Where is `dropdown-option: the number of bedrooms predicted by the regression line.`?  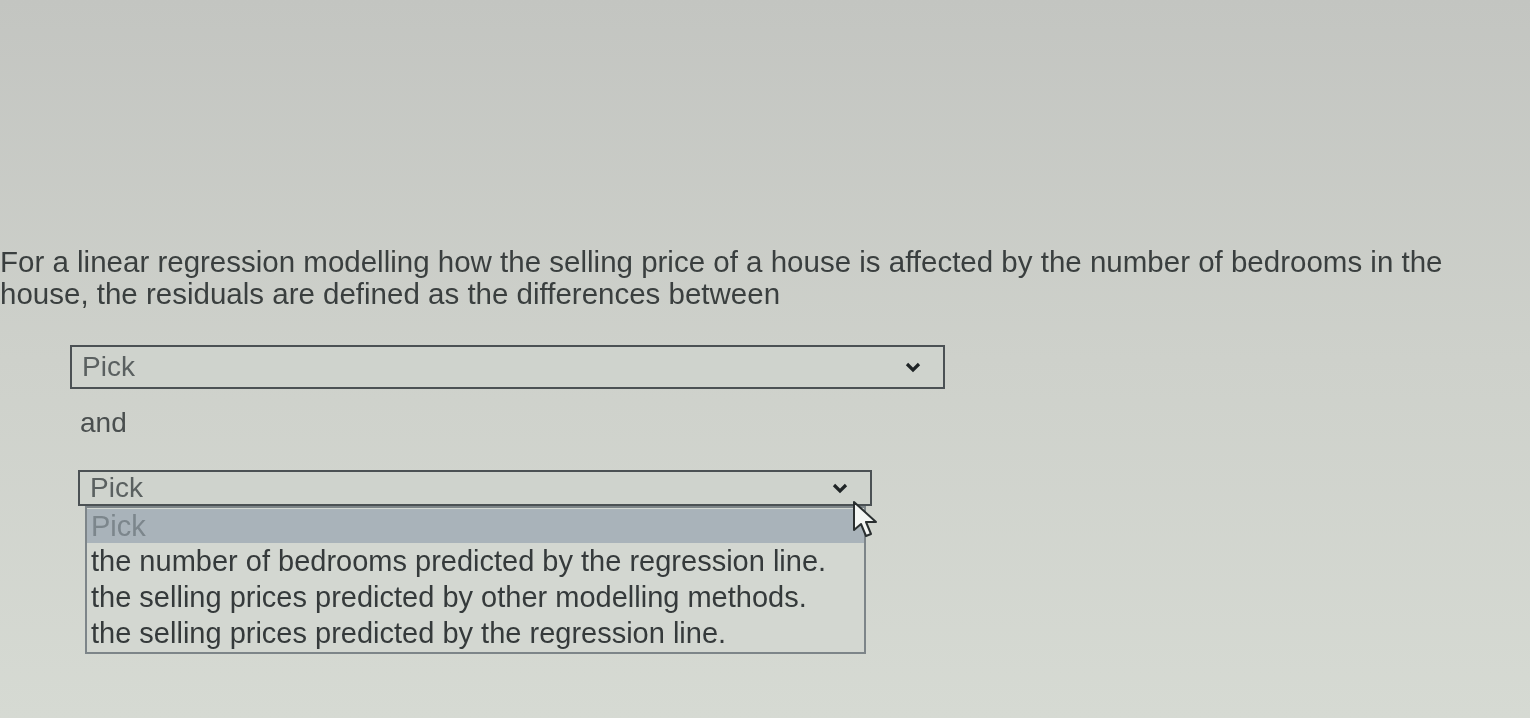
dropdown-option: the number of bedrooms predicted by the regression line. is located at coordinates (475, 561).